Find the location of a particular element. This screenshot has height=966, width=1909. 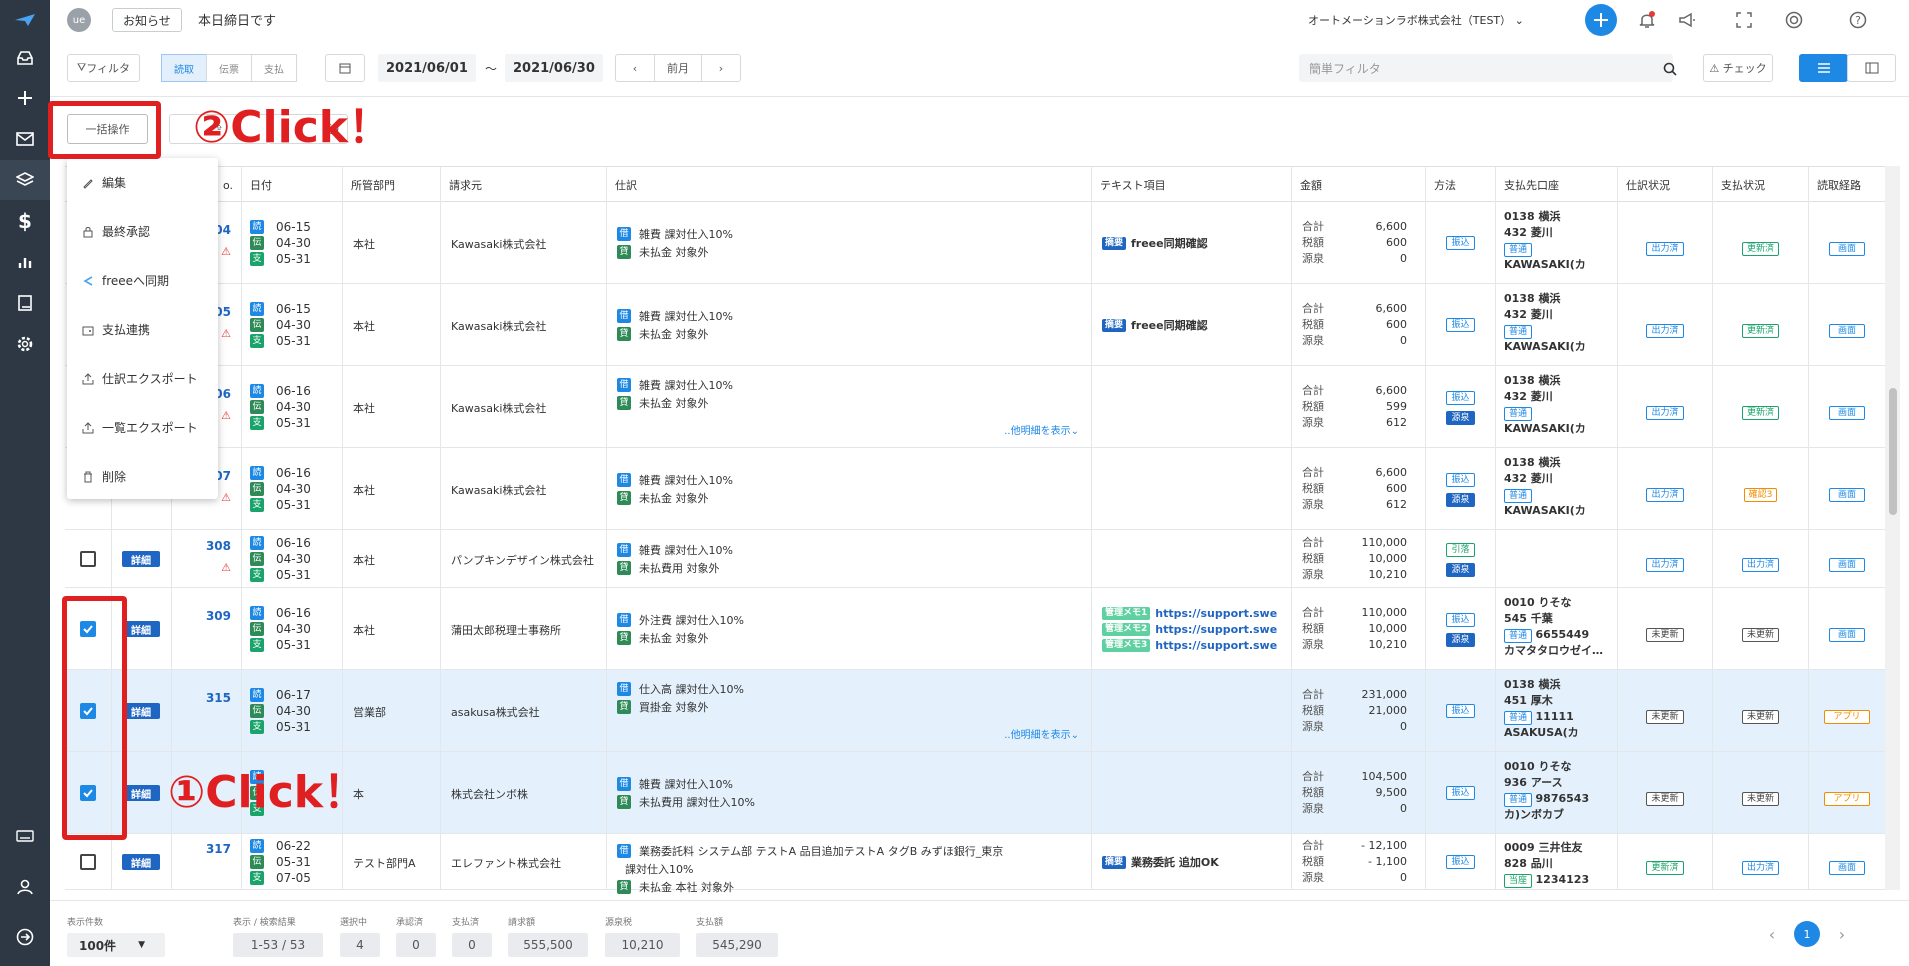

bell-icon is located at coordinates (1647, 20).